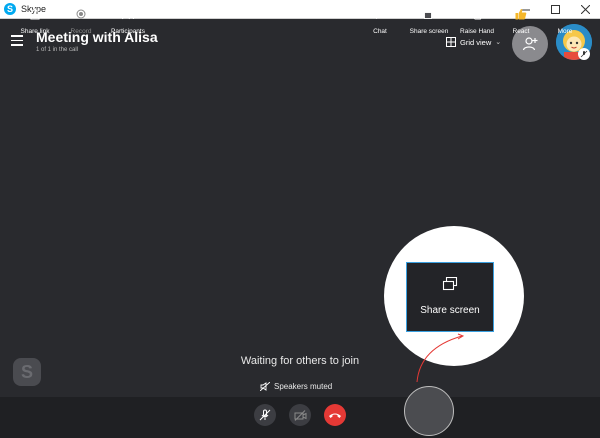 This screenshot has width=600, height=438. Describe the element at coordinates (300, 361) in the screenshot. I see `waiting-message: Waiting for others to join` at that location.